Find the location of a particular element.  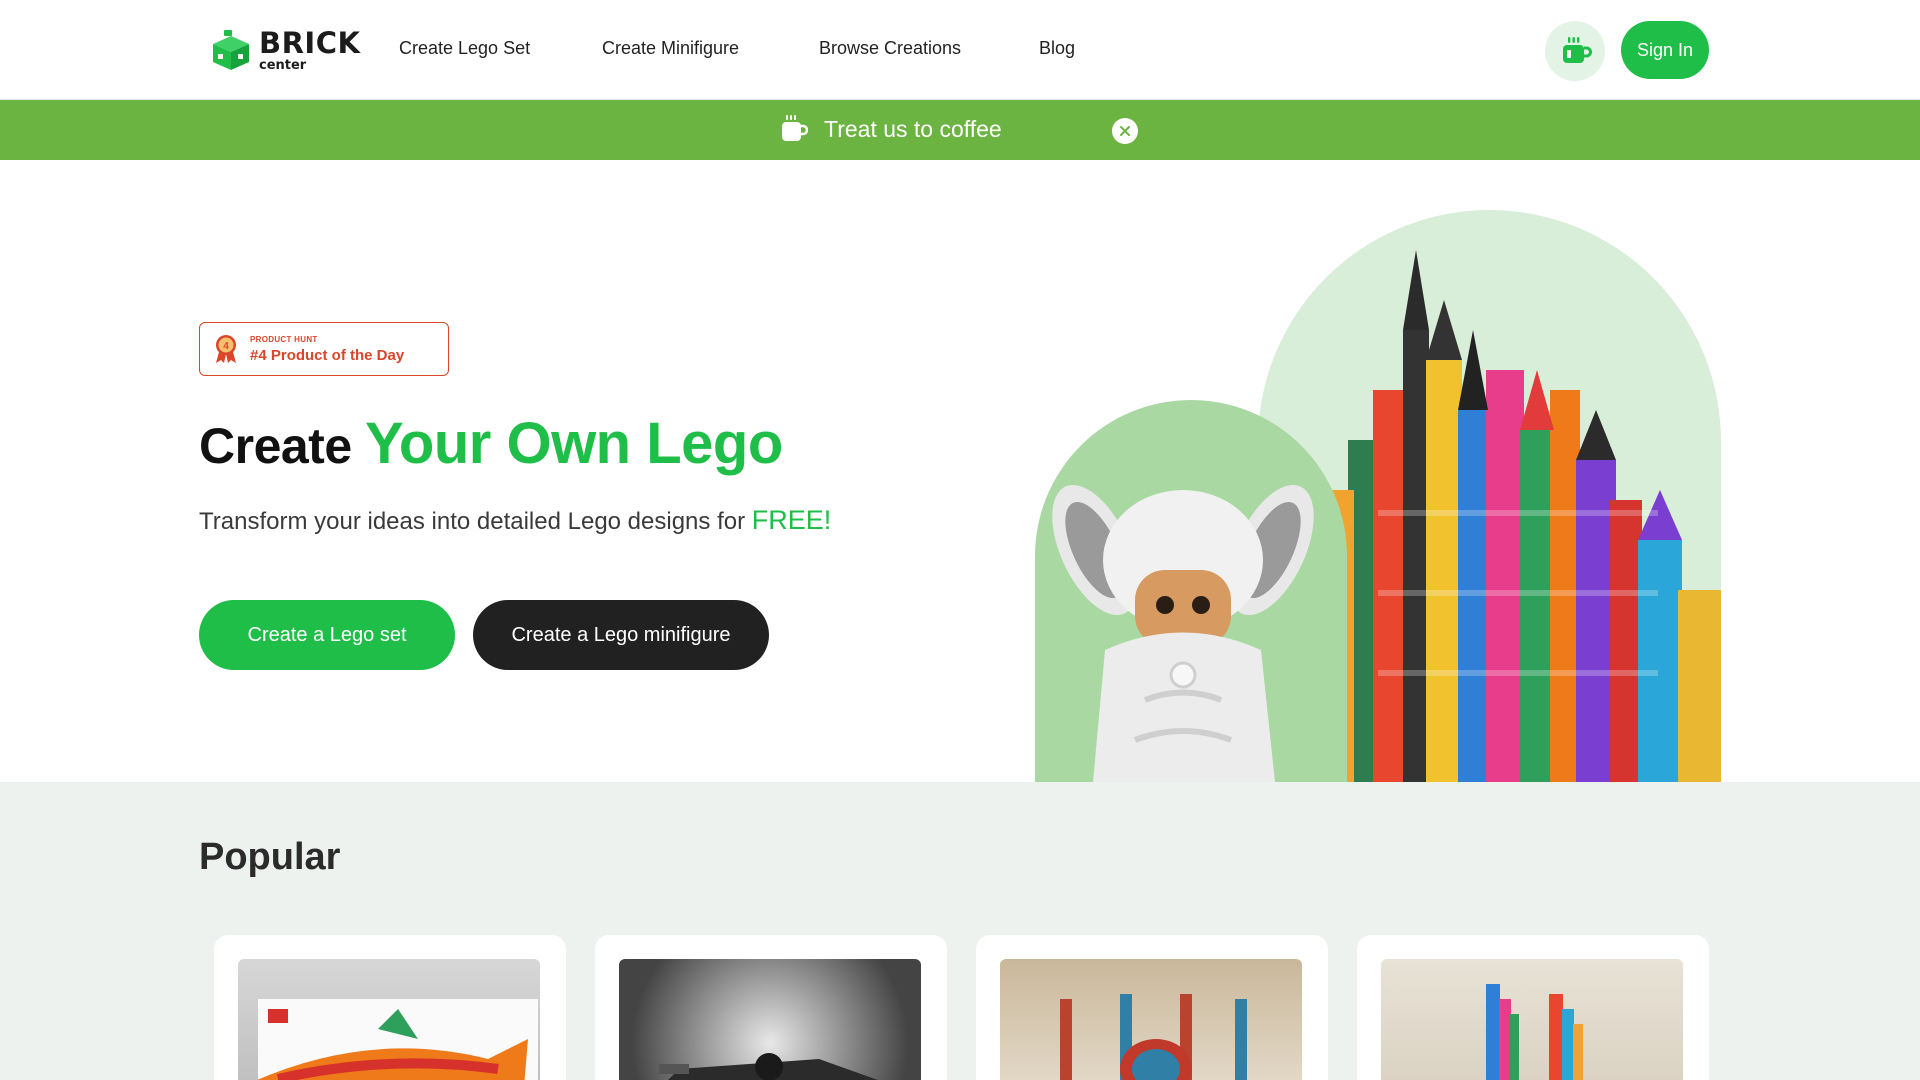

product-hunt-badge: 4 PRODUCT HUNT #4 Product of the Day is located at coordinates (324, 349).